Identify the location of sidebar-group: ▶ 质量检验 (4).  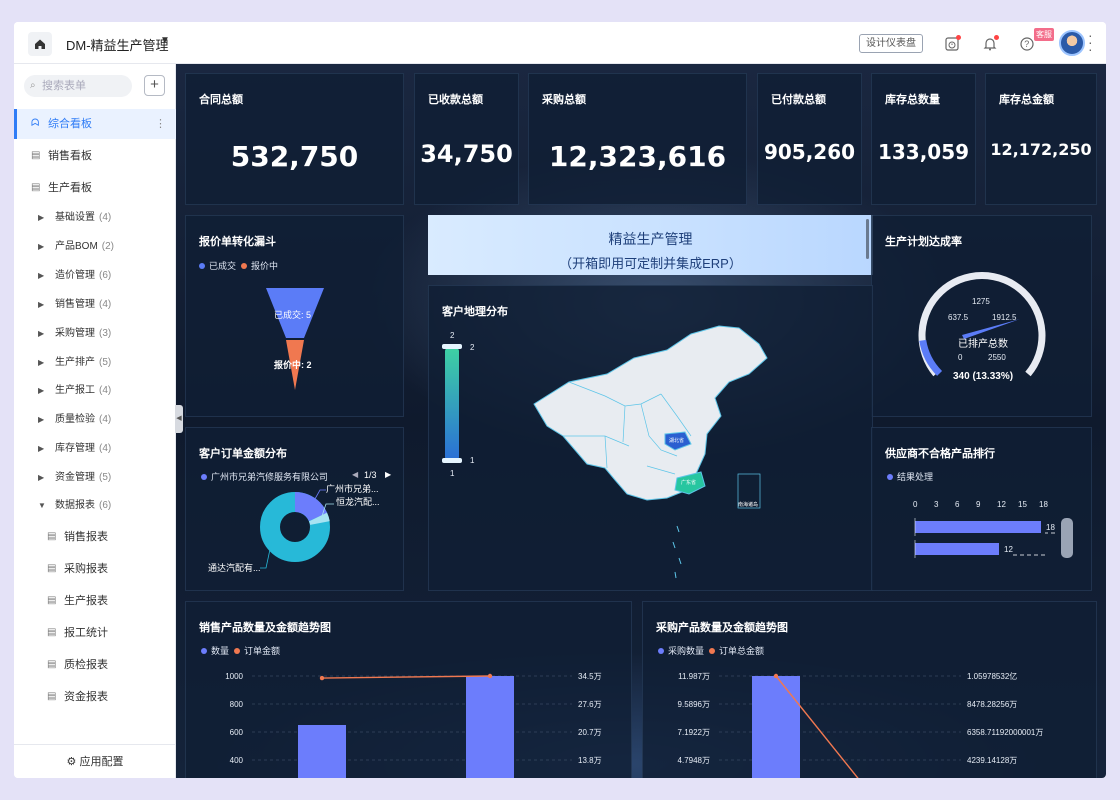
(95, 420).